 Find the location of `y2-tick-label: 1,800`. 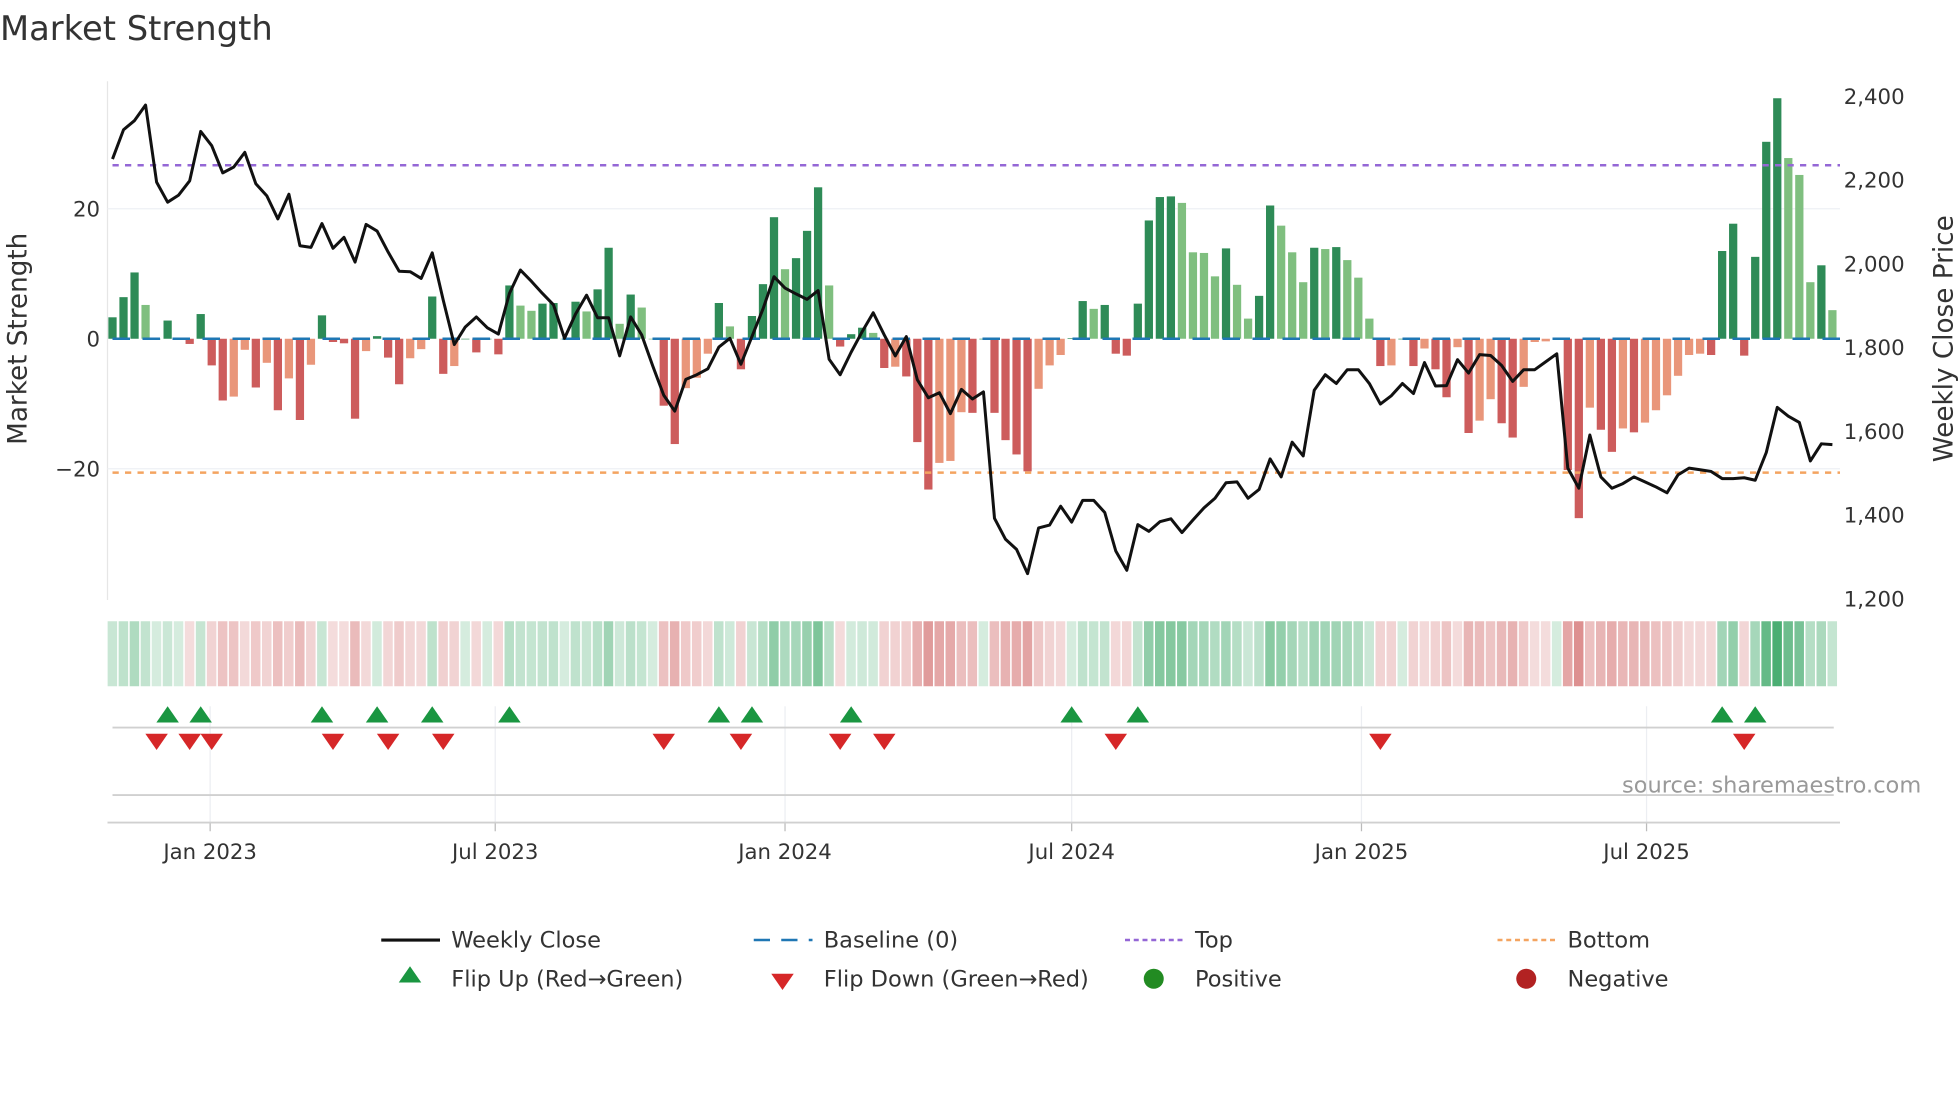

y2-tick-label: 1,800 is located at coordinates (1874, 348).